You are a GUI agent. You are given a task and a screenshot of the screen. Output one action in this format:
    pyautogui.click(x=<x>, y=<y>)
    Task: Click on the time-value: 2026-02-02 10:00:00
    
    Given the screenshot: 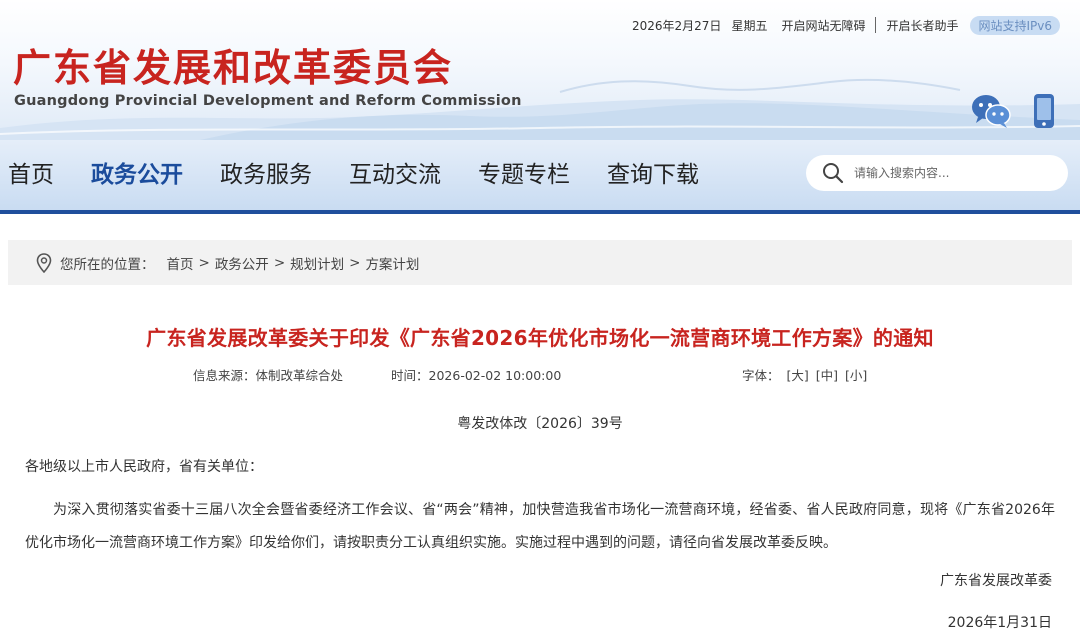 What is the action you would take?
    pyautogui.click(x=495, y=375)
    